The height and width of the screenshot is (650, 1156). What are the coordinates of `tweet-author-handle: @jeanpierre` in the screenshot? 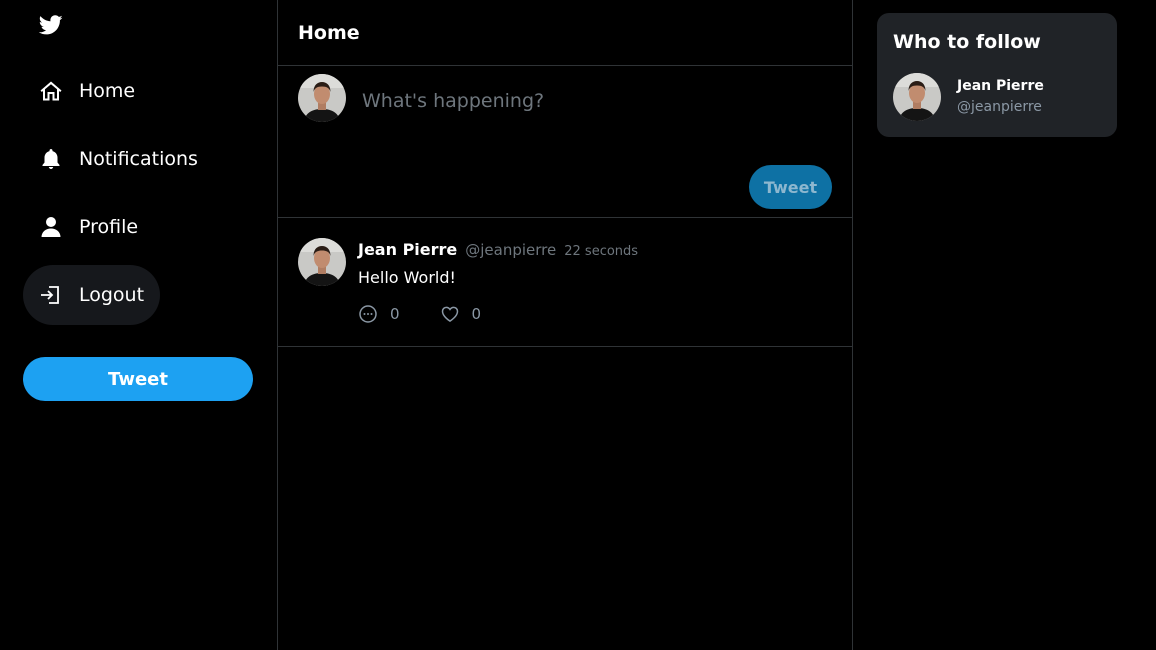 It's located at (510, 250).